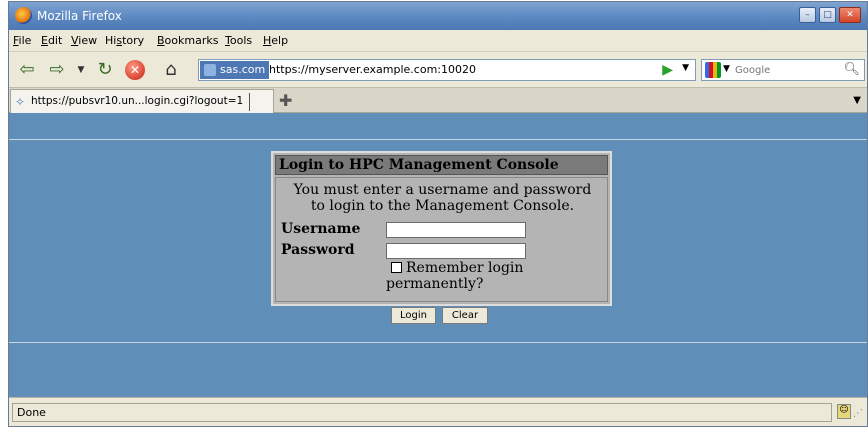  What do you see at coordinates (124, 40) in the screenshot?
I see `menu-history: History` at bounding box center [124, 40].